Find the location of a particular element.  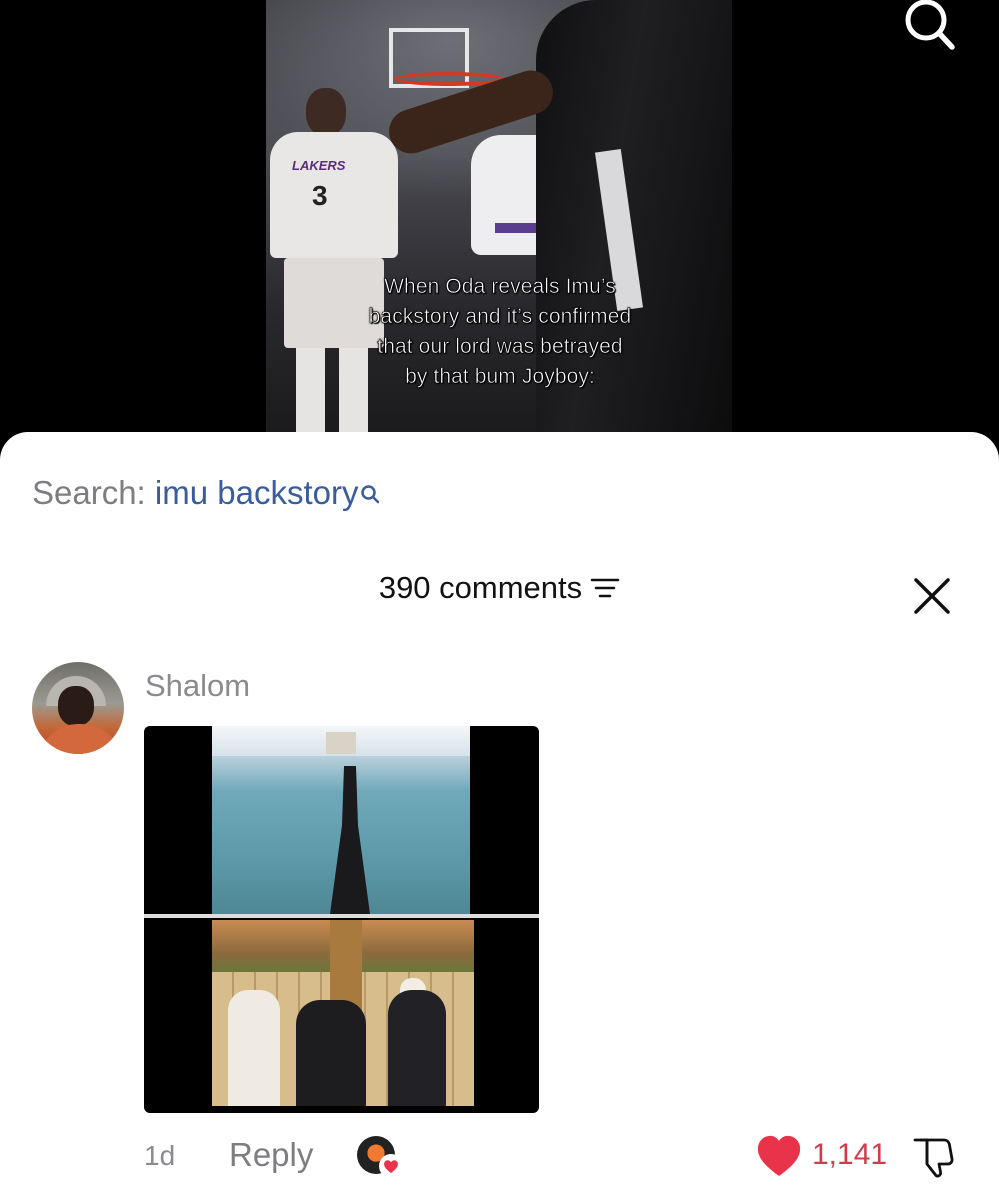

search-suggestion: Search: imu backstory is located at coordinates (206, 494).